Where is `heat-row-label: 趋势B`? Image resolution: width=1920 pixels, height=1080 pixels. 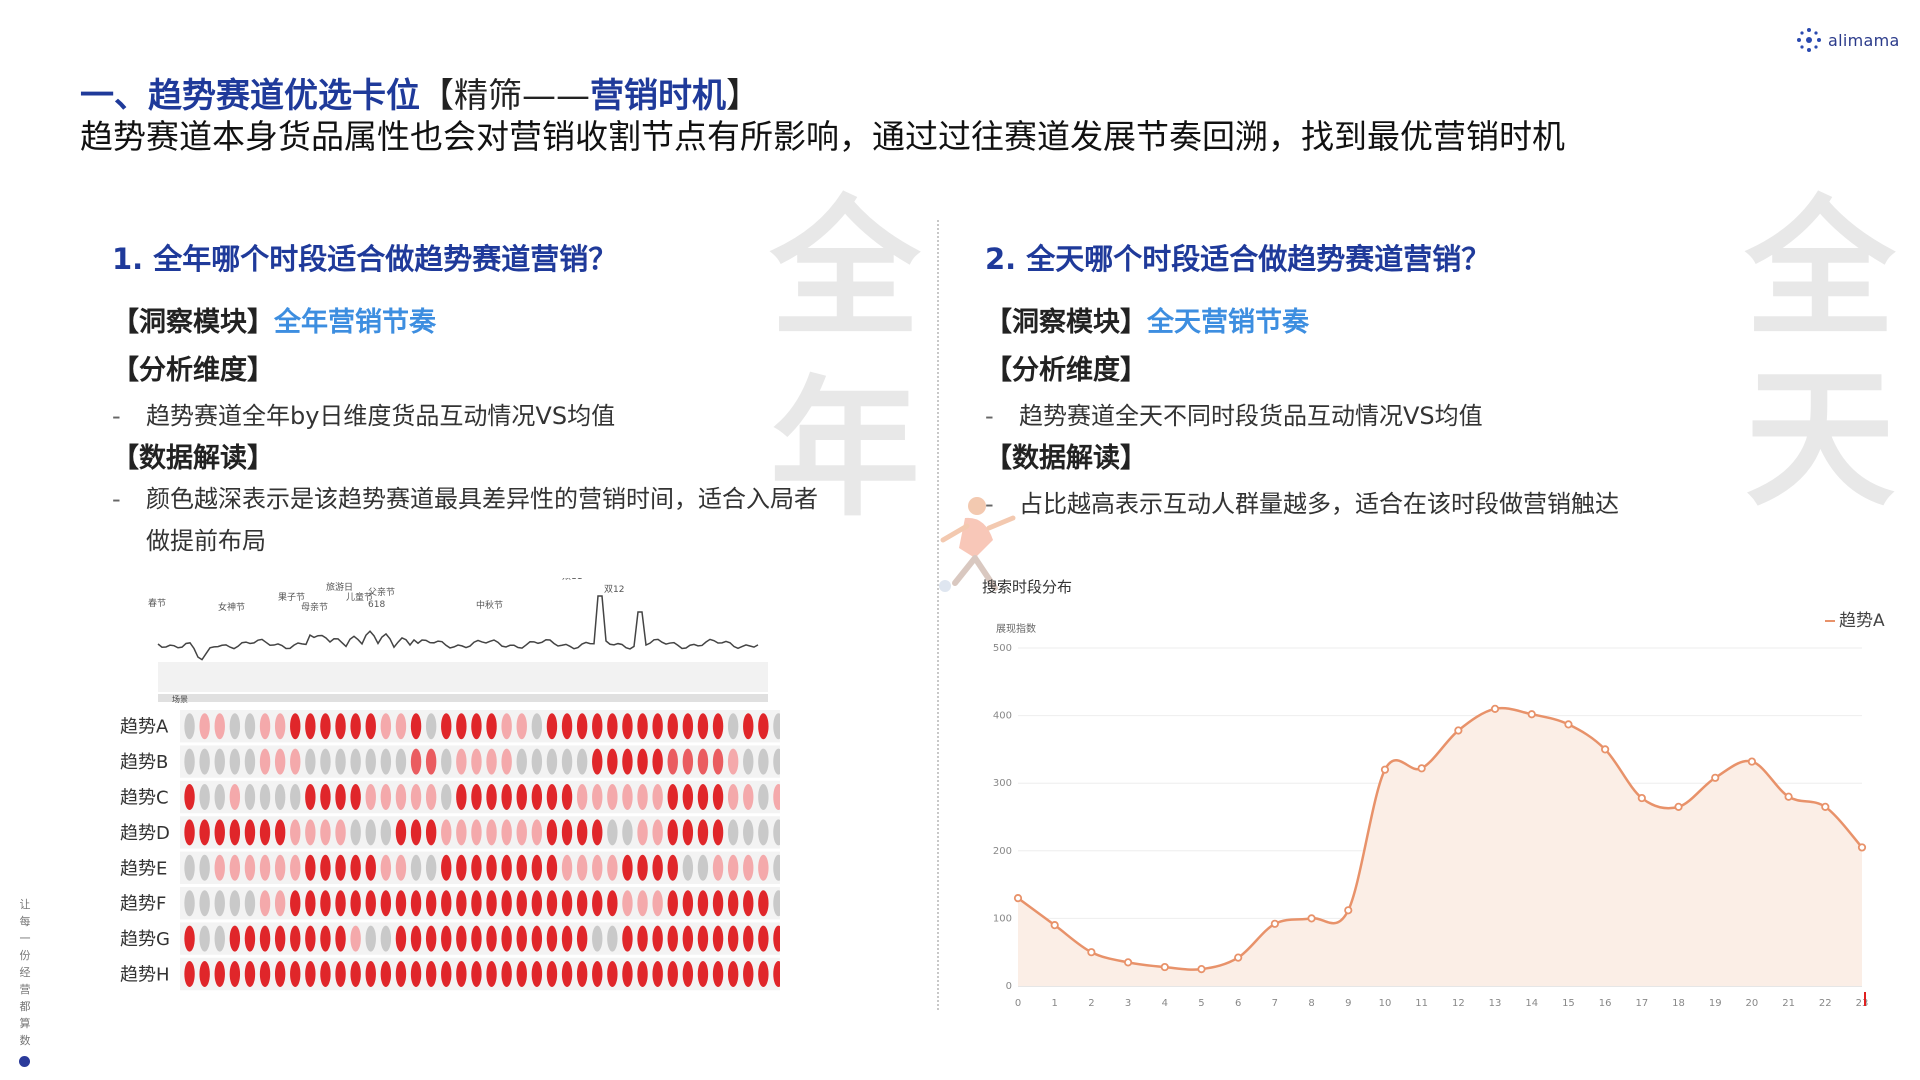
heat-row-label: 趋势B is located at coordinates (144, 762).